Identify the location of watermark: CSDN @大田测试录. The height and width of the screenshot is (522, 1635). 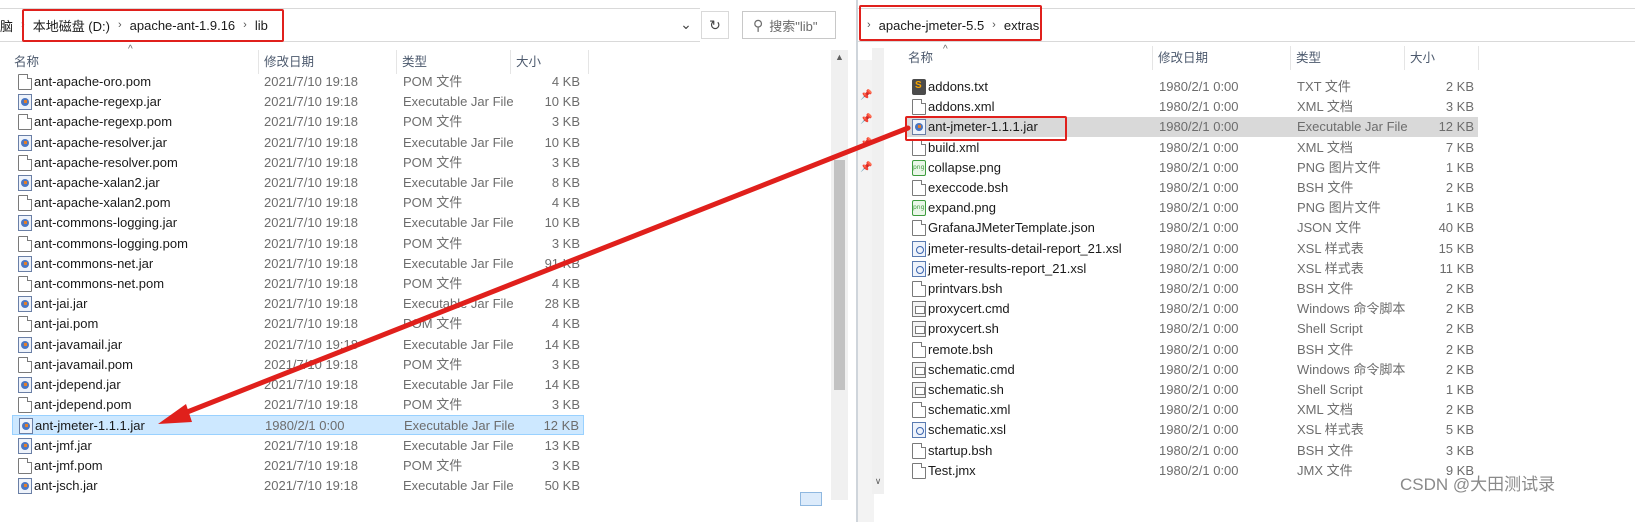
(1478, 484).